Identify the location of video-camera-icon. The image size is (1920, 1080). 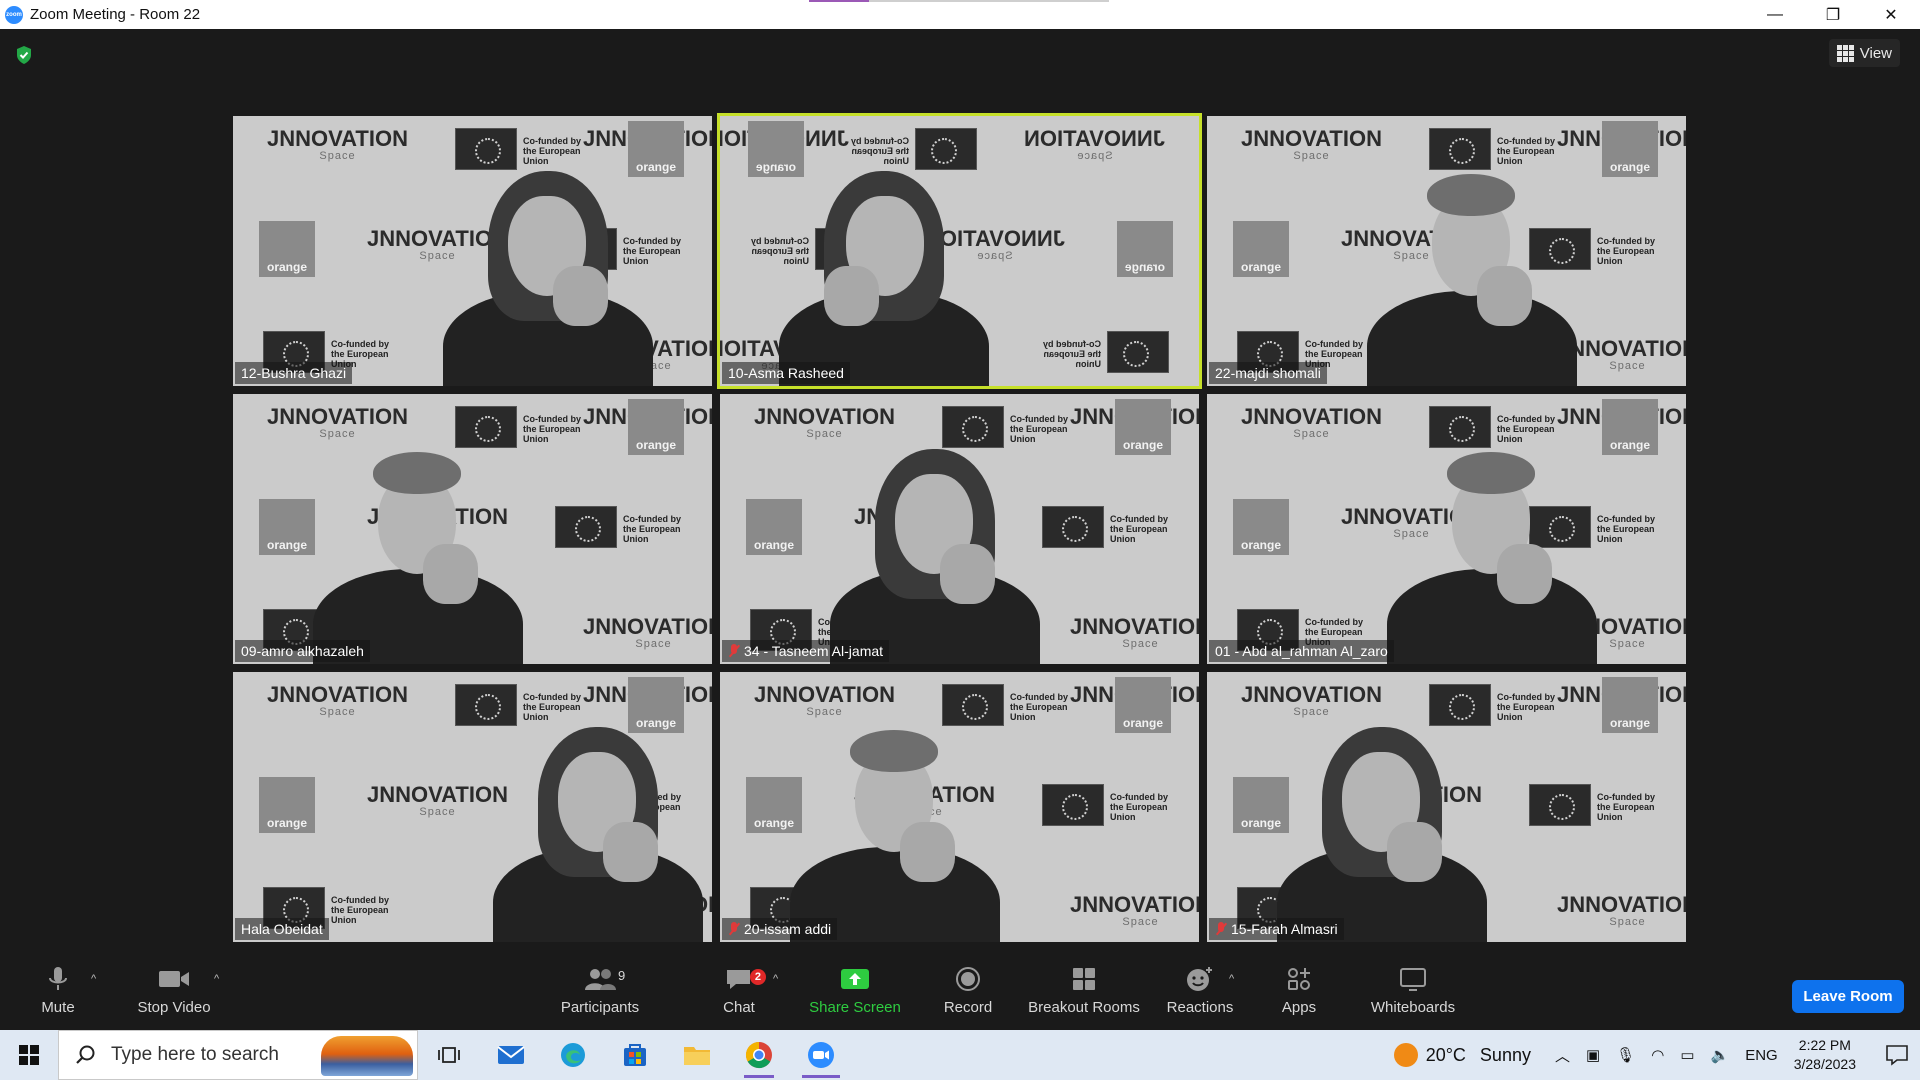
(174, 979).